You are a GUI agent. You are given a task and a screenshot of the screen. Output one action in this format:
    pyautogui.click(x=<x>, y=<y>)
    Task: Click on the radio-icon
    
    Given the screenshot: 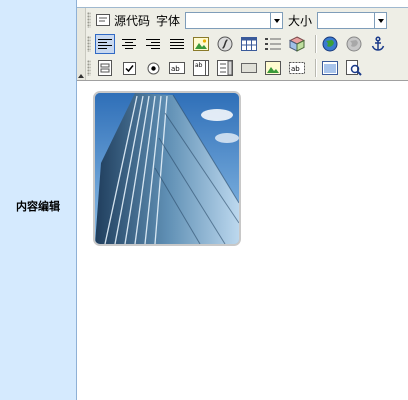 What is the action you would take?
    pyautogui.click(x=153, y=68)
    